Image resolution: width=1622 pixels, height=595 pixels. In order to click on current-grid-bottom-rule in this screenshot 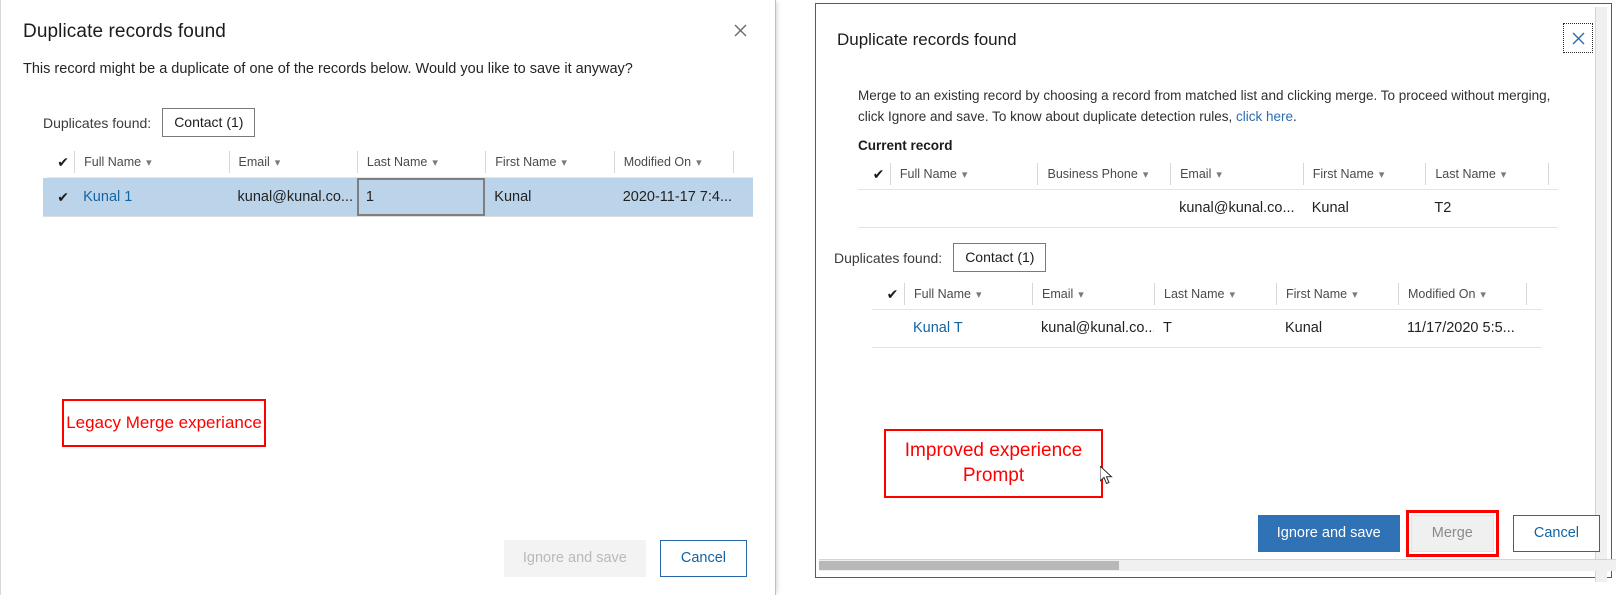, I will do `click(1208, 227)`.